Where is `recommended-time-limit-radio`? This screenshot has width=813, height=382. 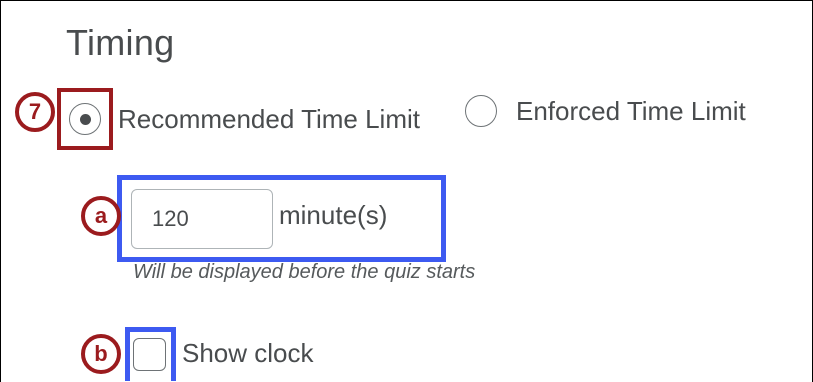
recommended-time-limit-radio is located at coordinates (85, 119).